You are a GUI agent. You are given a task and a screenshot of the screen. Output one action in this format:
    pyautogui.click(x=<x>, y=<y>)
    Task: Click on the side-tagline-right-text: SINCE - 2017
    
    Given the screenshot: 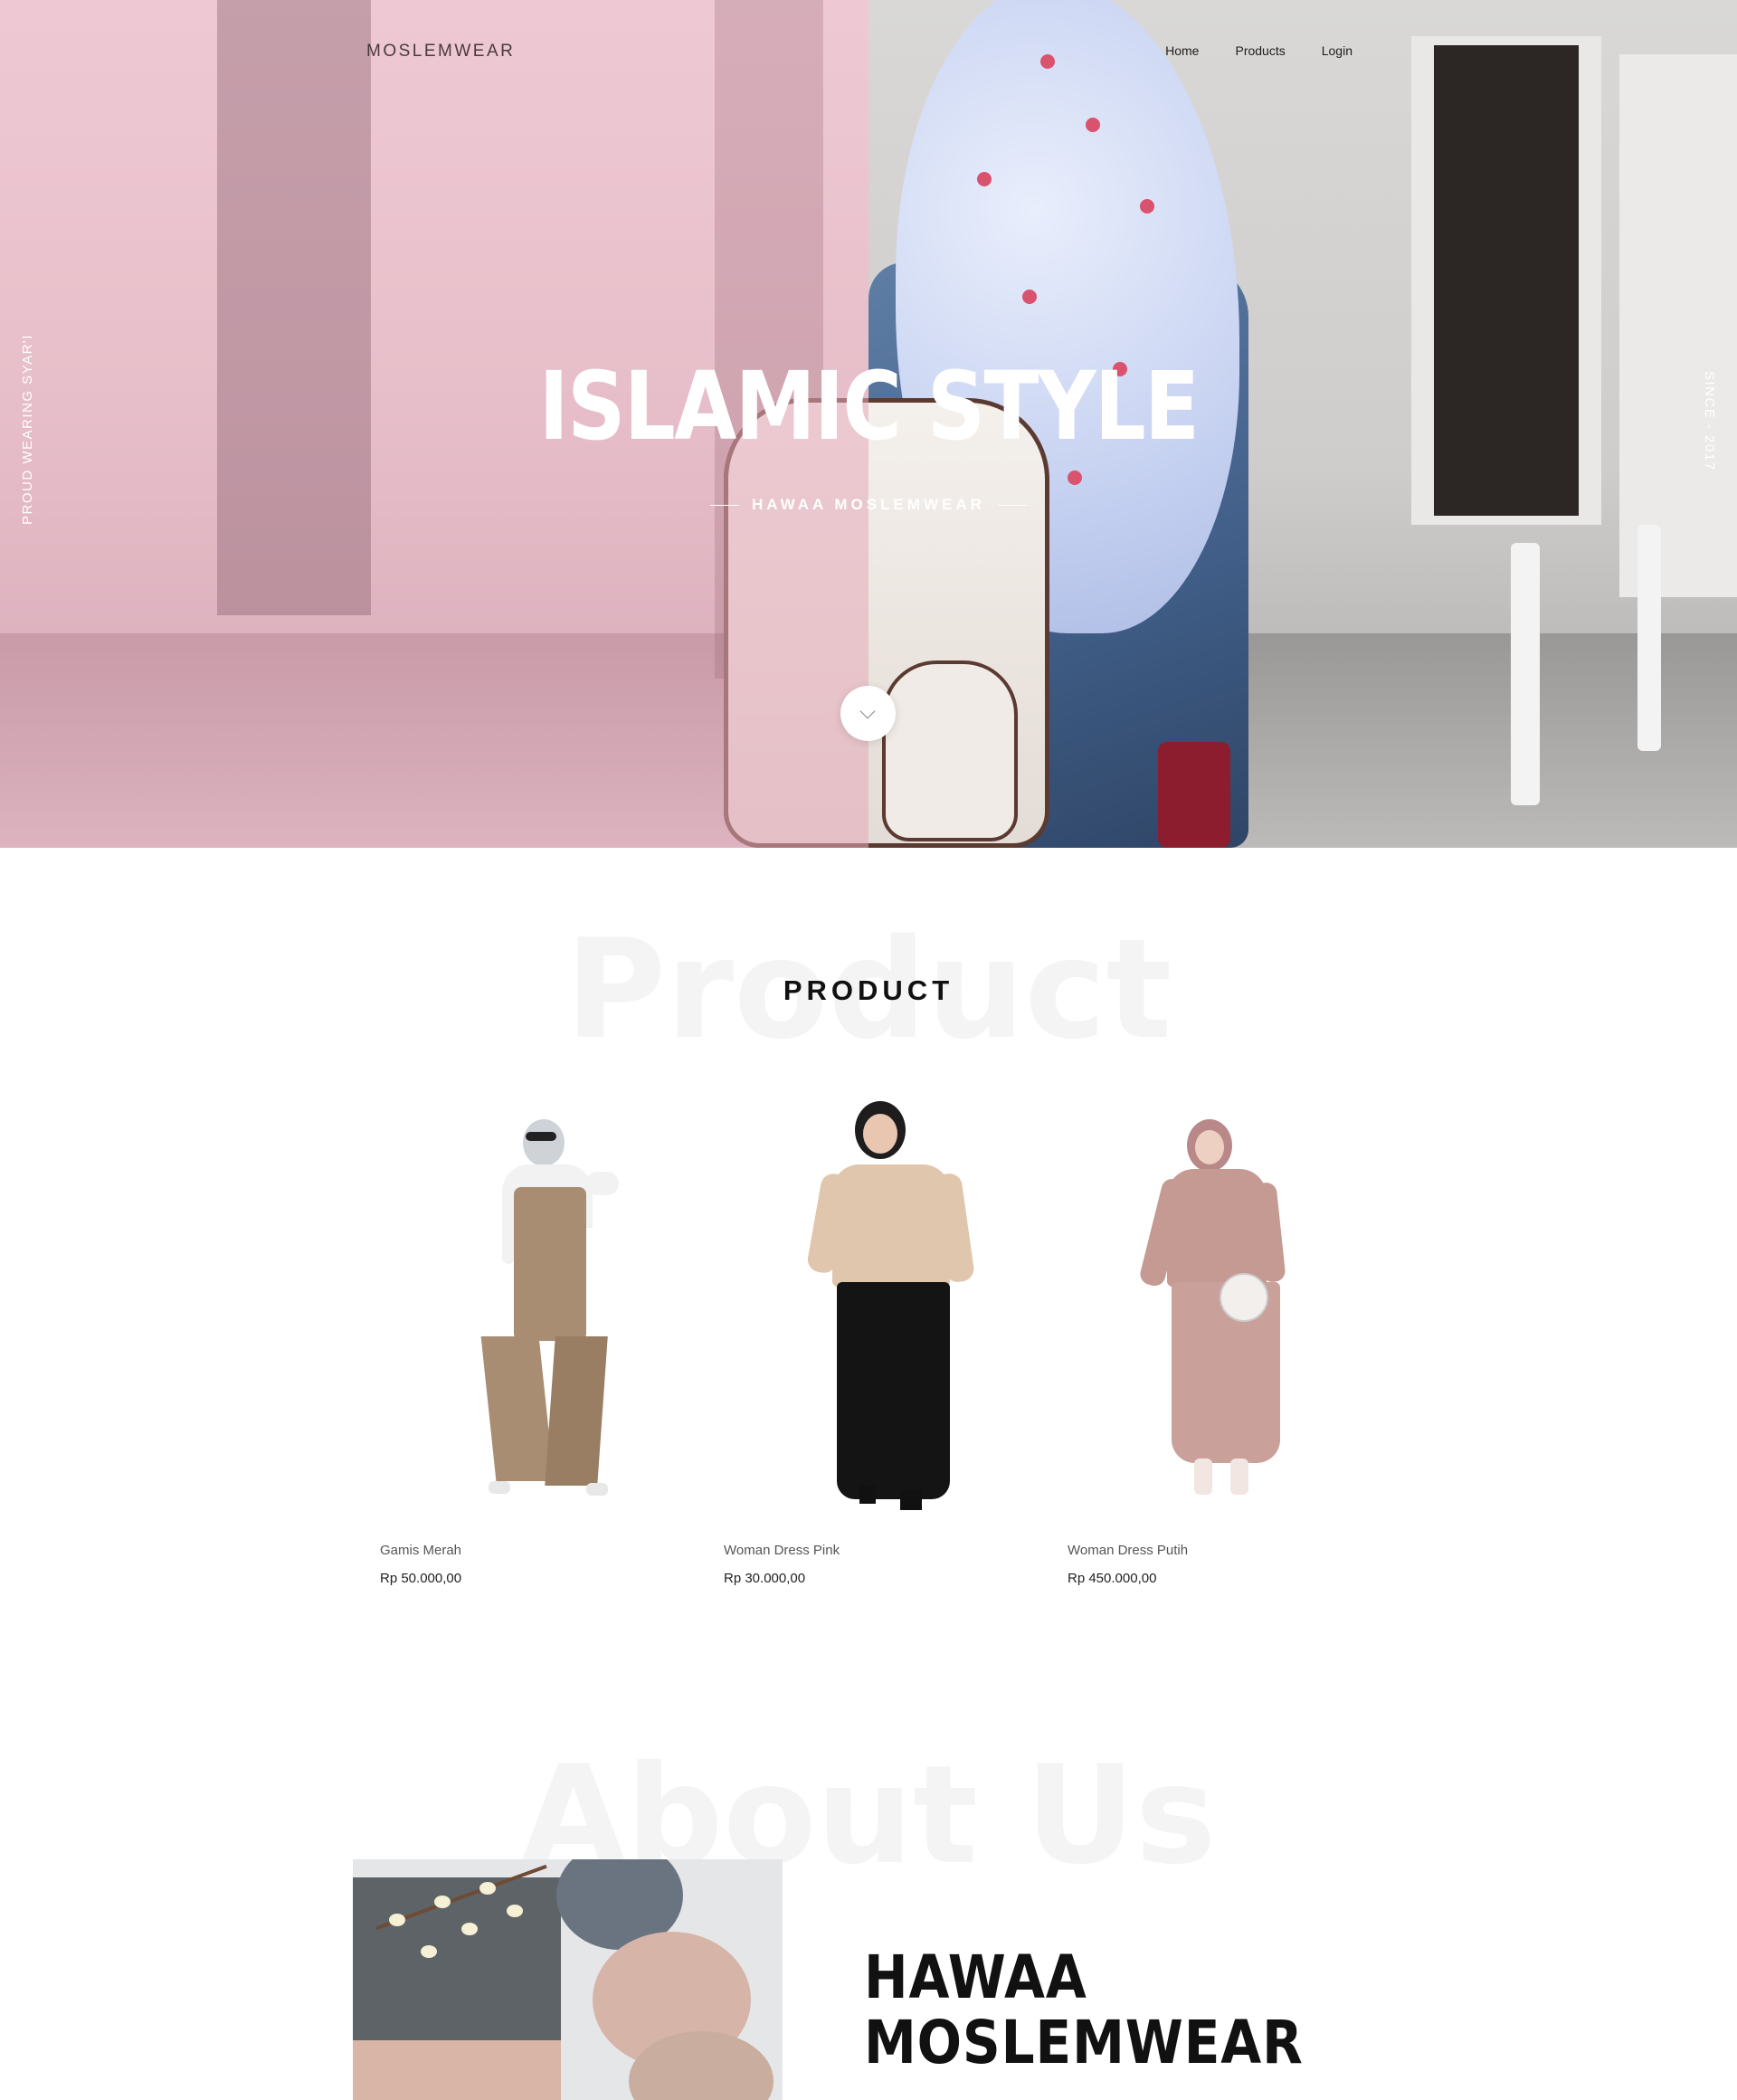 What is the action you would take?
    pyautogui.click(x=1709, y=421)
    